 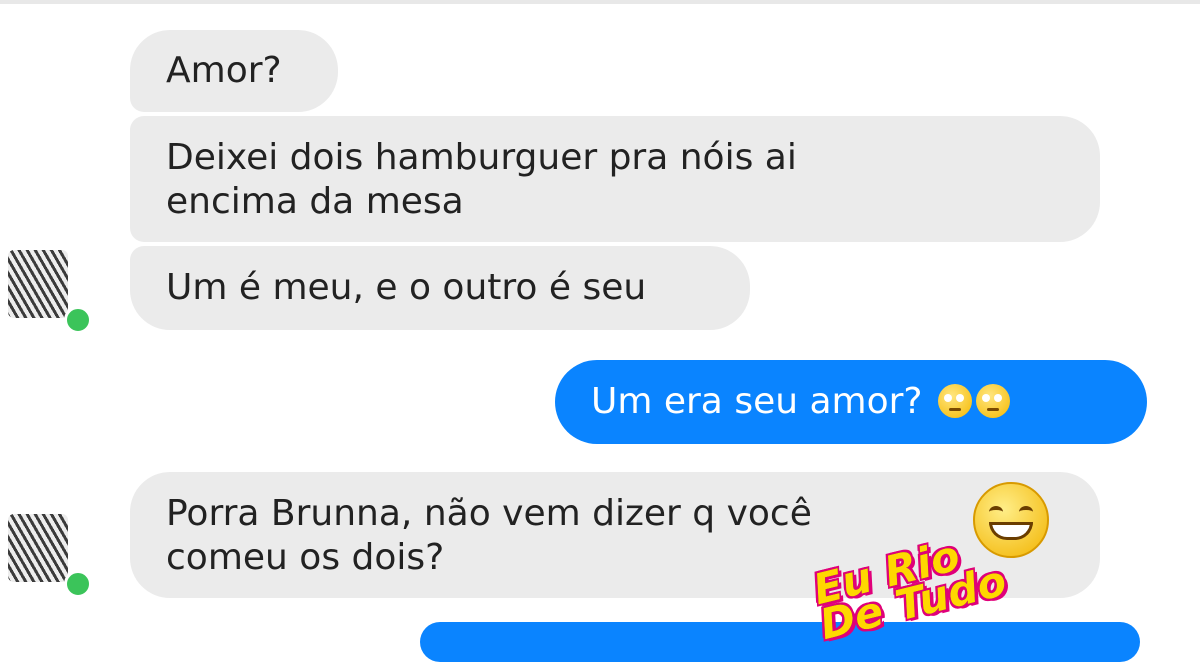 What do you see at coordinates (406, 287) in the screenshot?
I see `message-text: Um é meu, e o outro é seu` at bounding box center [406, 287].